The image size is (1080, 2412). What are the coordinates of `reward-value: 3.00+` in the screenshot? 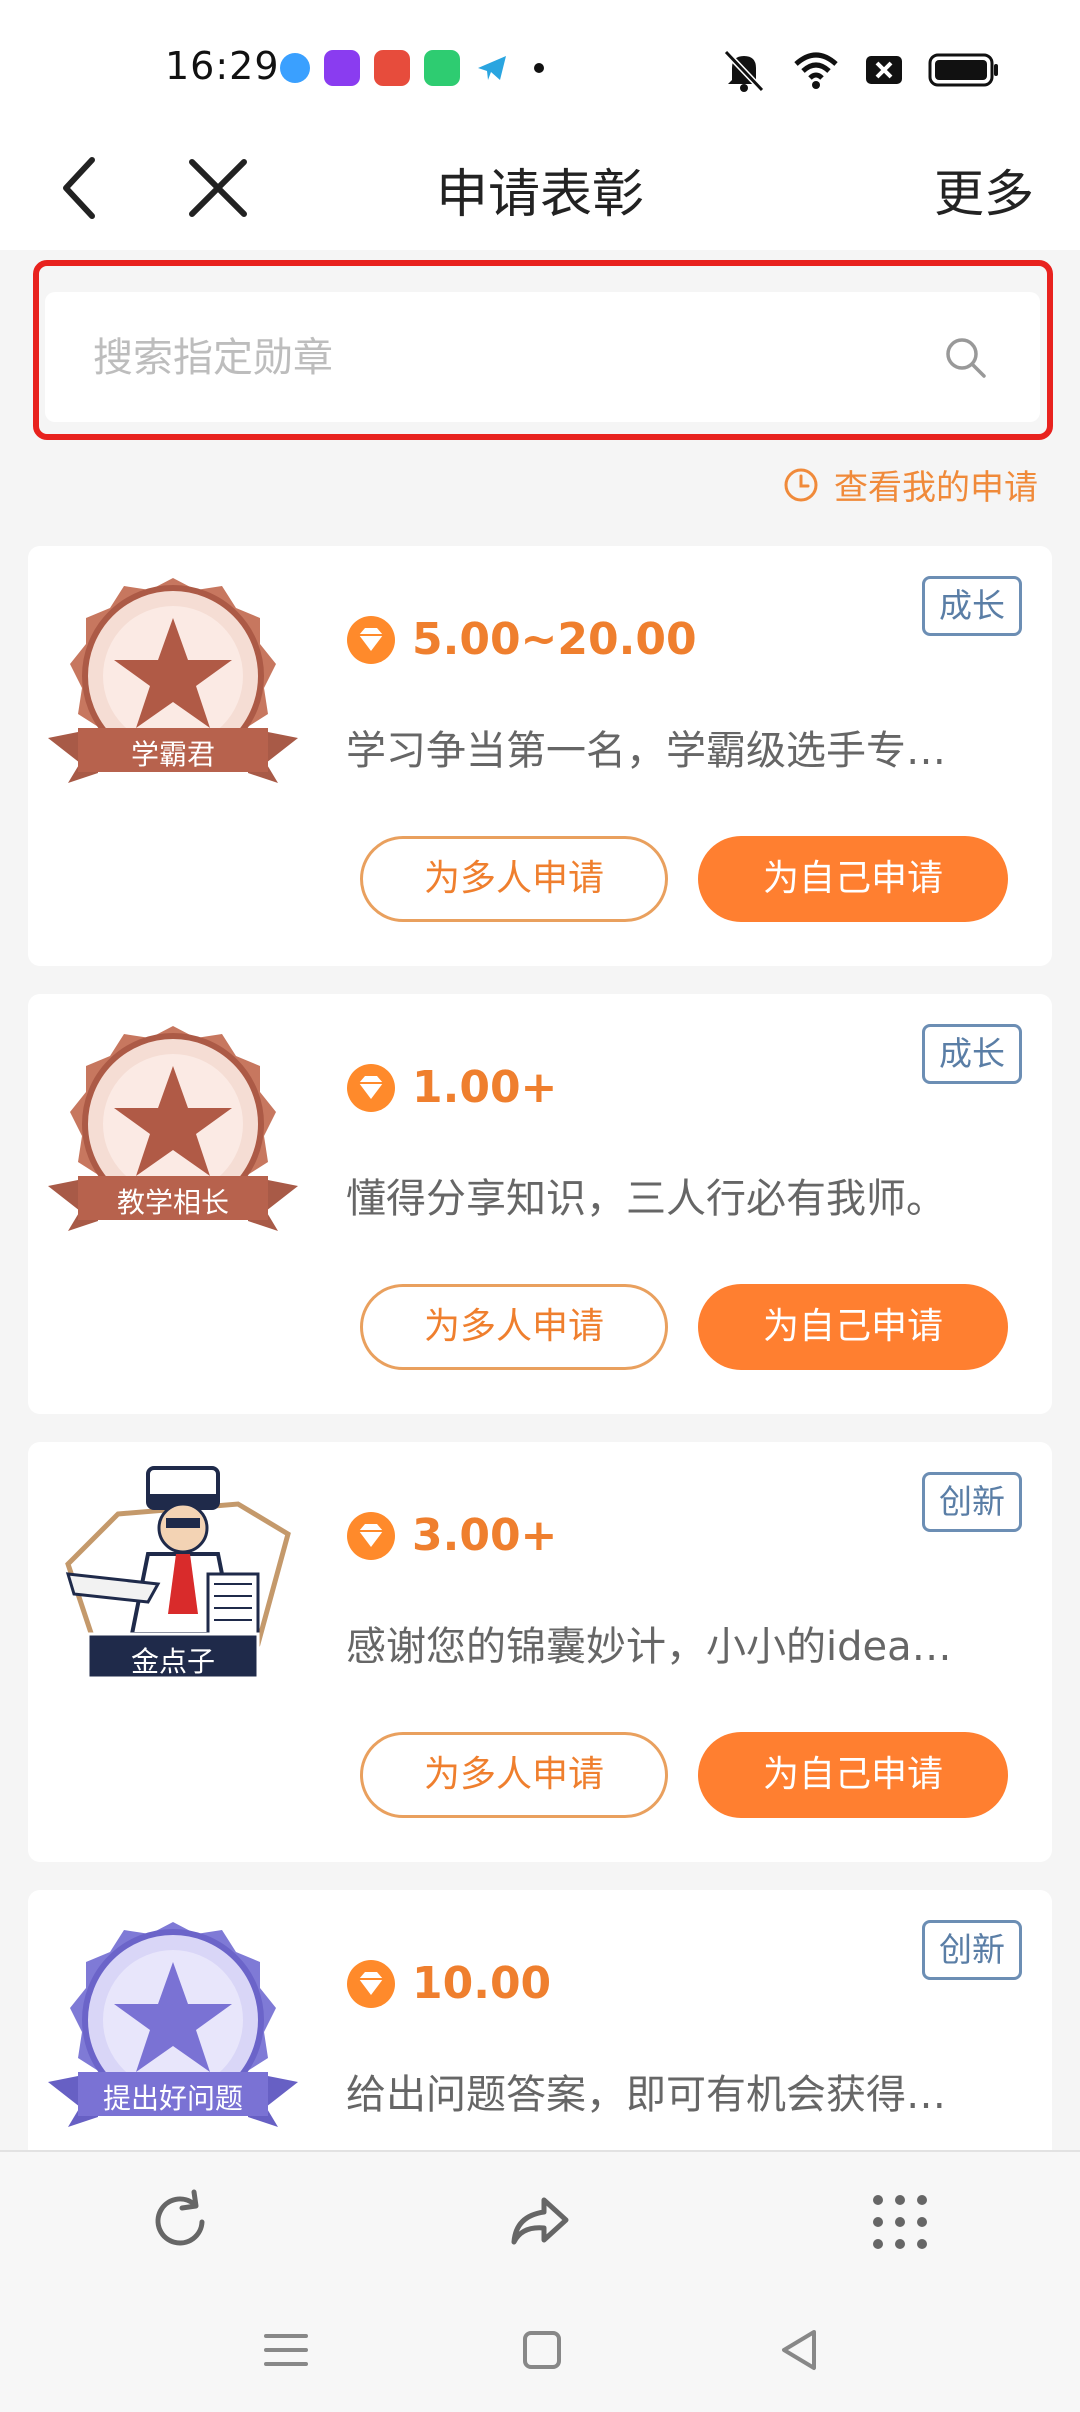 It's located at (485, 1535).